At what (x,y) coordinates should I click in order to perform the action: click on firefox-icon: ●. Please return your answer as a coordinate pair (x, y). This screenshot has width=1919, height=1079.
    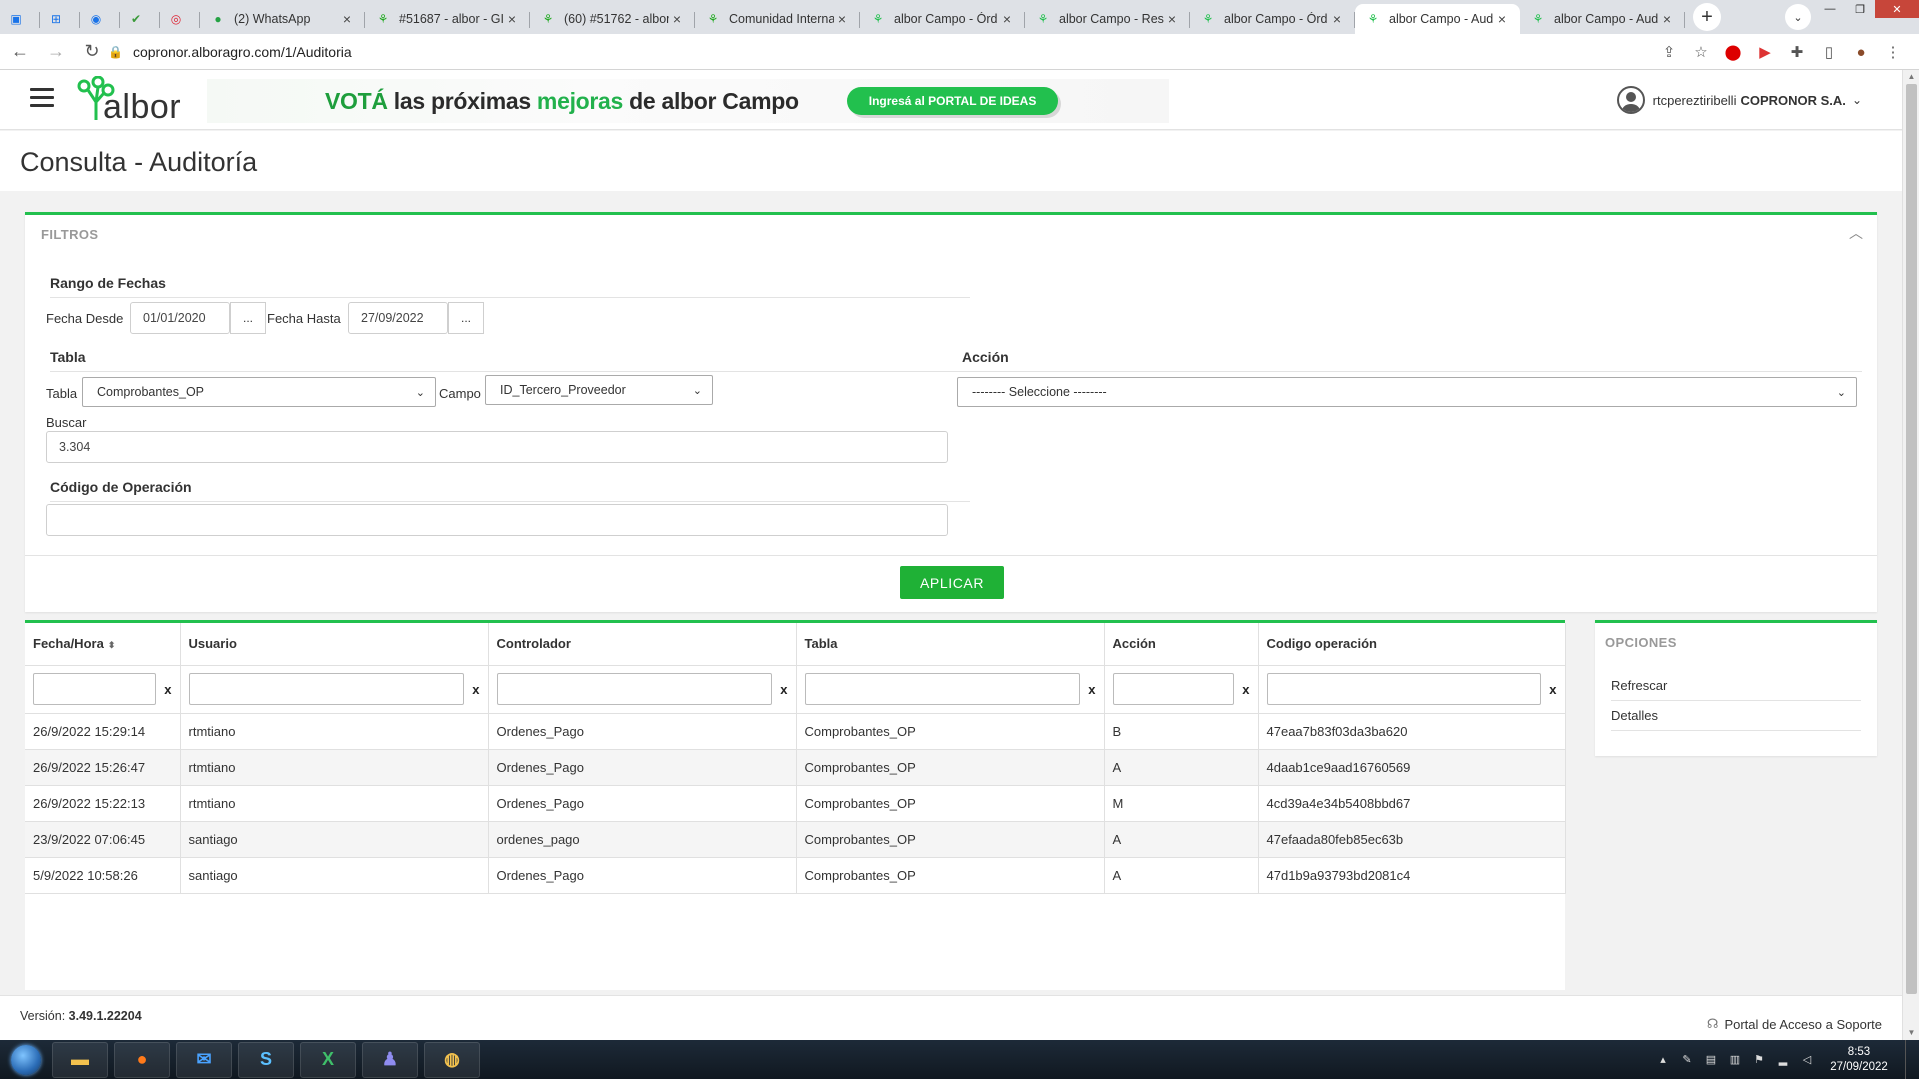
    Looking at the image, I should click on (142, 1059).